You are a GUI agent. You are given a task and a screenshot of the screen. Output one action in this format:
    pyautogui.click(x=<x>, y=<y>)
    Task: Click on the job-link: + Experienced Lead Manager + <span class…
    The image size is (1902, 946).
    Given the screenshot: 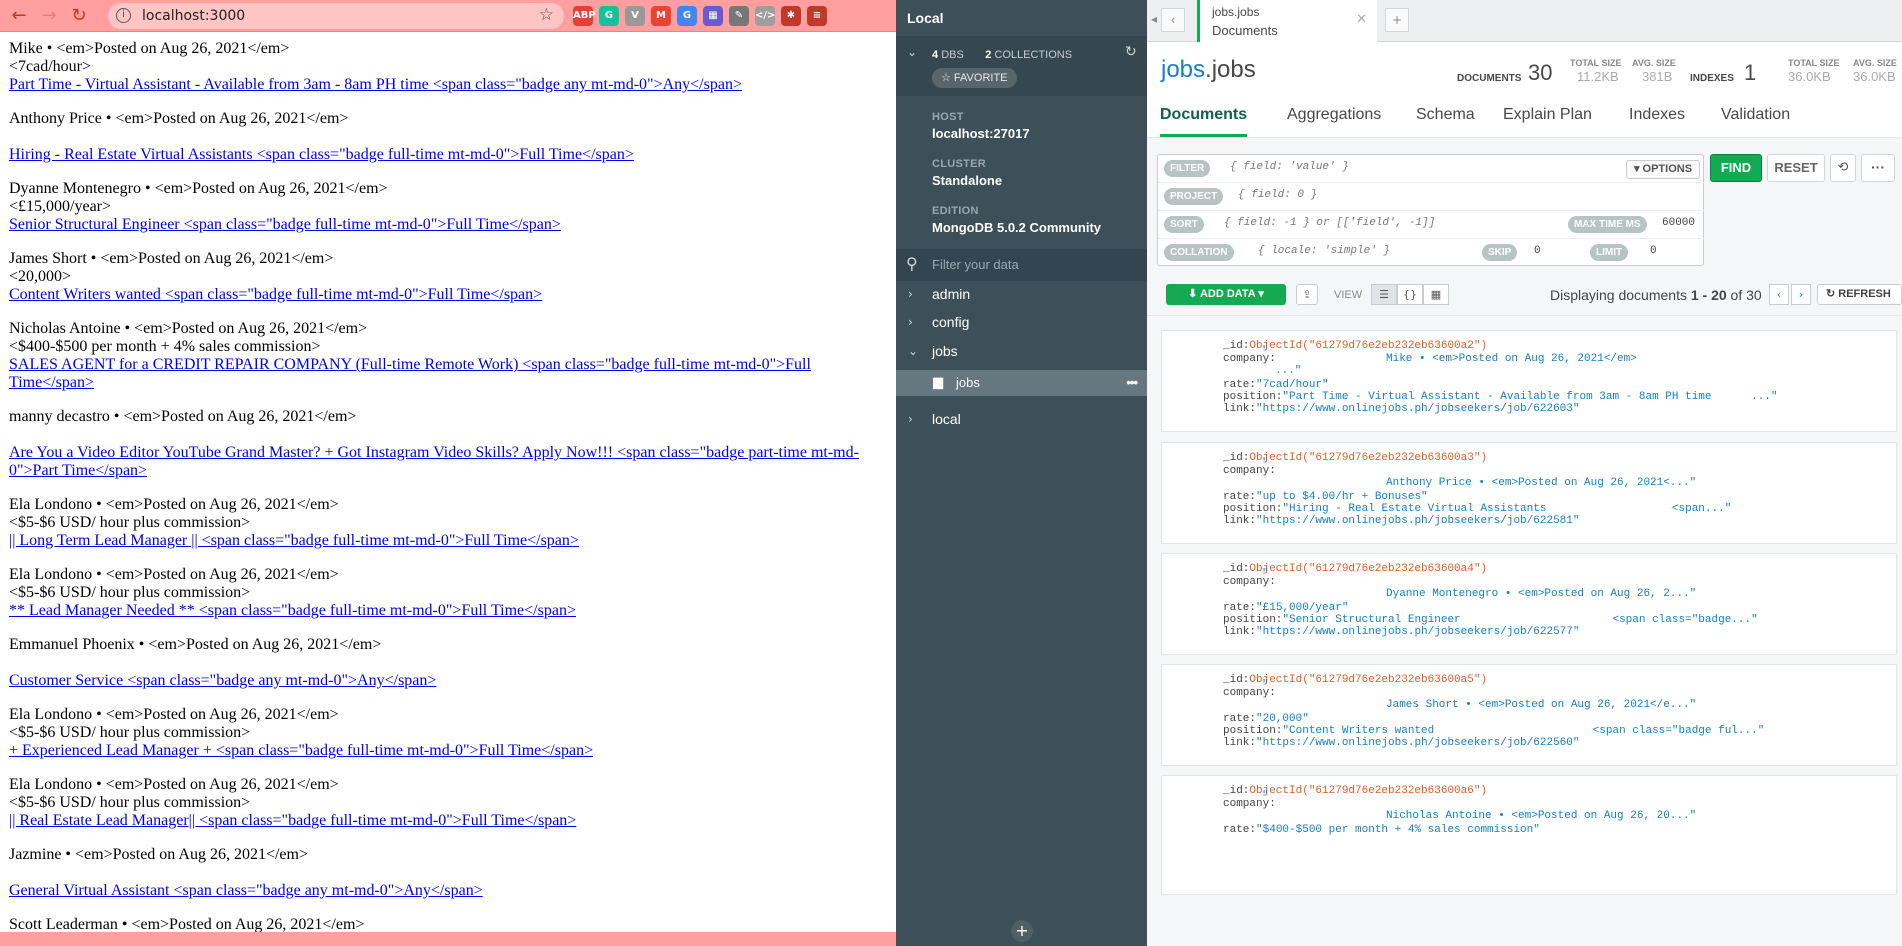 What is the action you would take?
    pyautogui.click(x=301, y=750)
    